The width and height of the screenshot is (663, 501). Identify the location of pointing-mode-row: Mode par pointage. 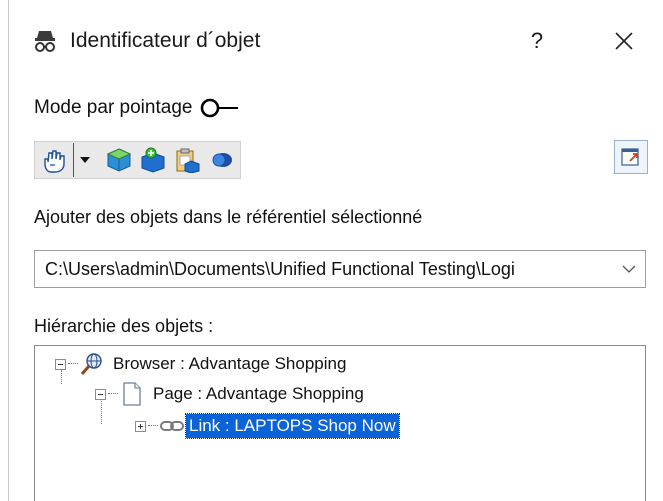
(137, 108).